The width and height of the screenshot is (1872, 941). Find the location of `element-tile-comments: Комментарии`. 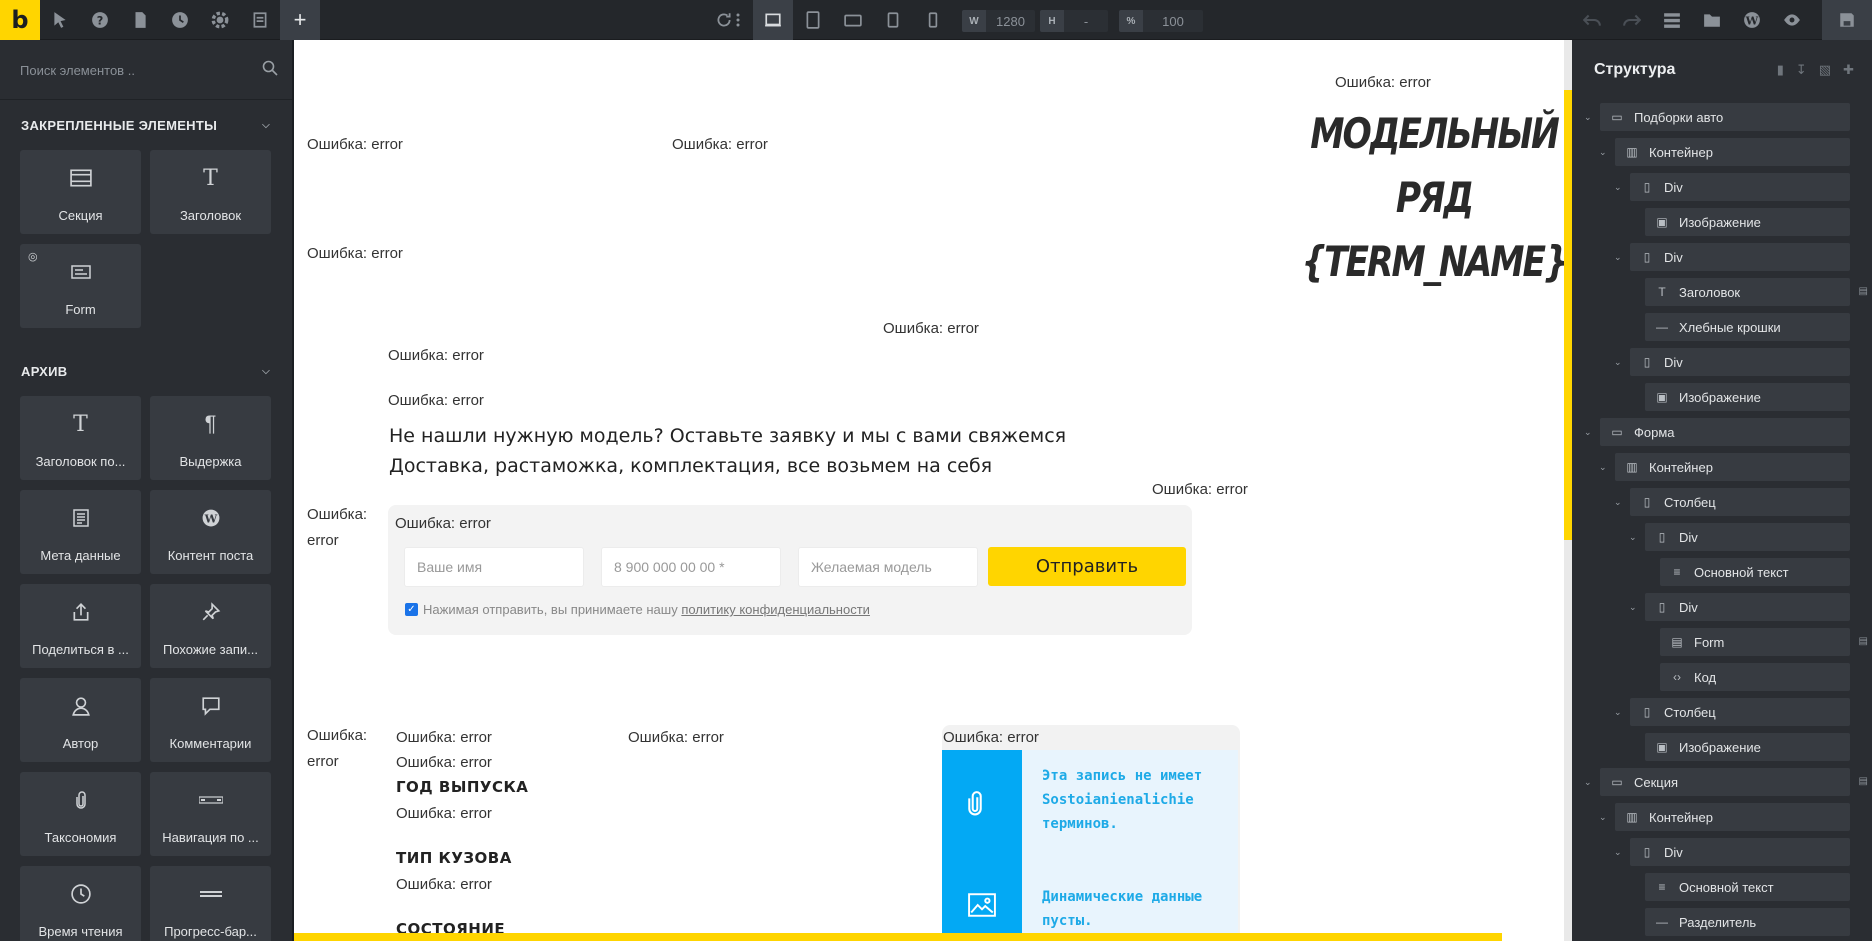

element-tile-comments: Комментарии is located at coordinates (210, 720).